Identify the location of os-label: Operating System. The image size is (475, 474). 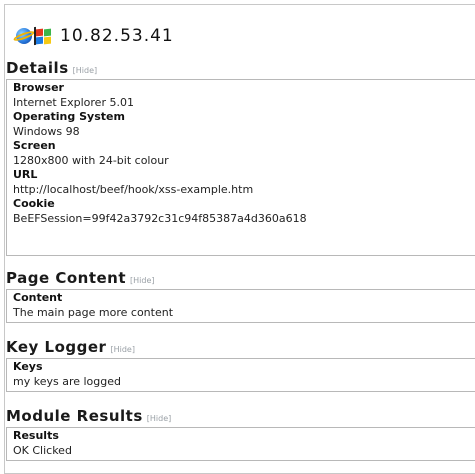
(69, 116).